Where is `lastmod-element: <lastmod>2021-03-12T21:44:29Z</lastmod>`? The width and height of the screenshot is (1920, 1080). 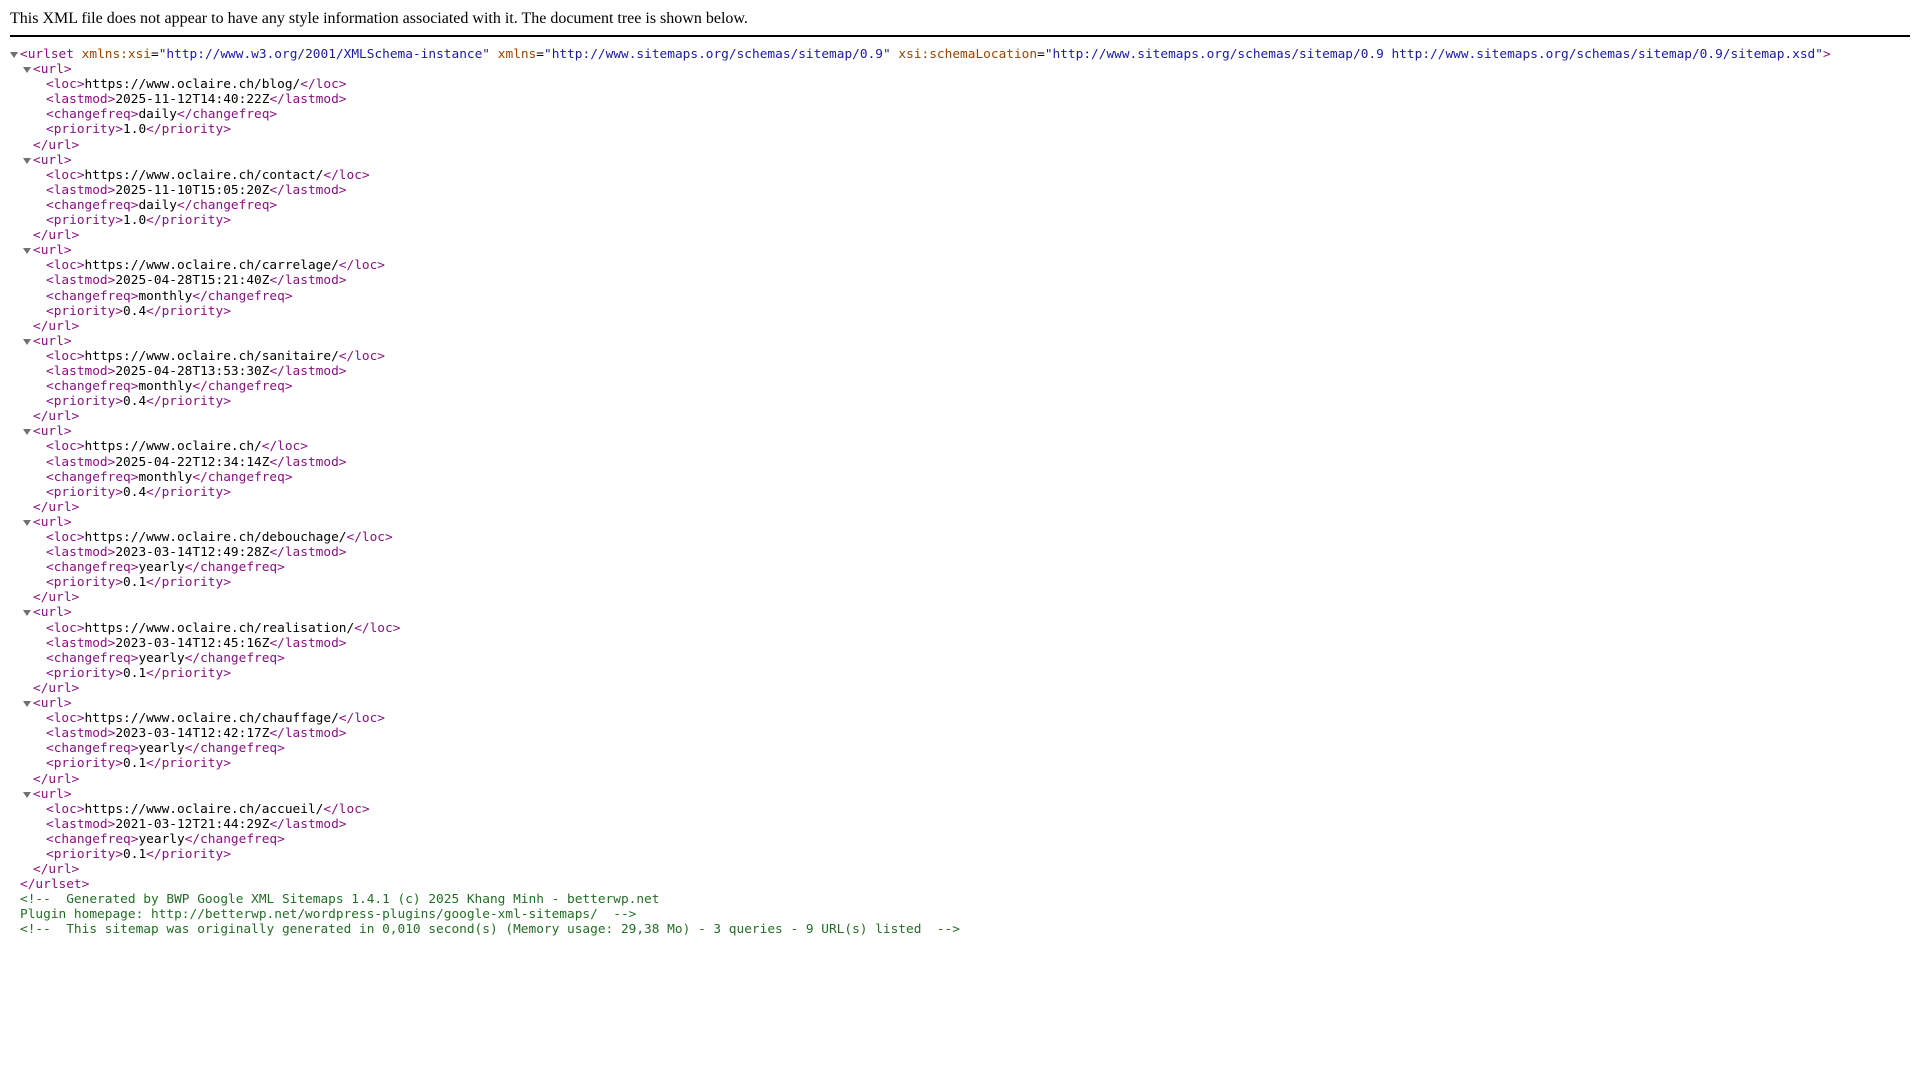 lastmod-element: <lastmod>2021-03-12T21:44:29Z</lastmod> is located at coordinates (196, 824).